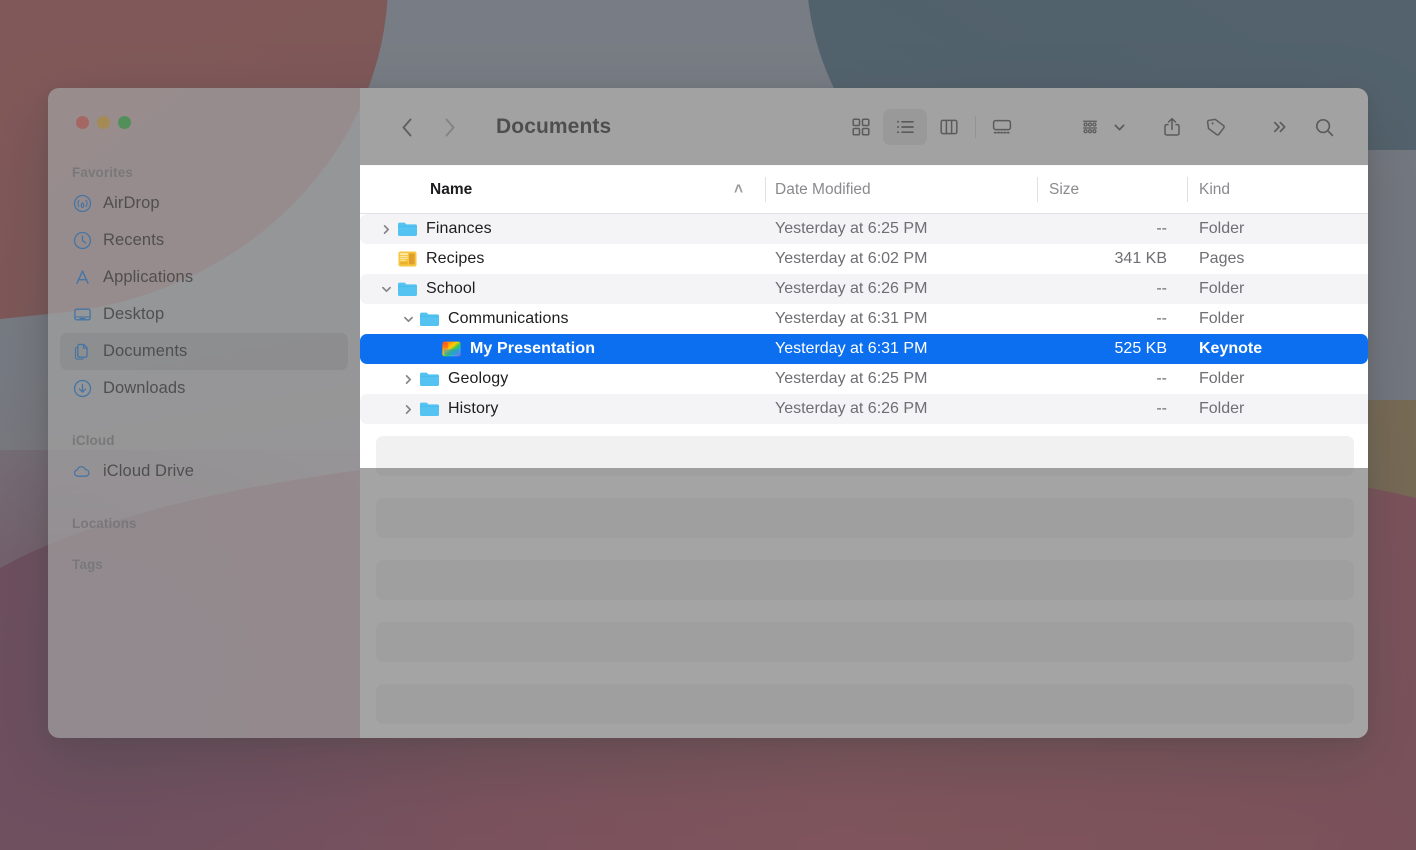 This screenshot has height=850, width=1416. I want to click on share-button, so click(1172, 127).